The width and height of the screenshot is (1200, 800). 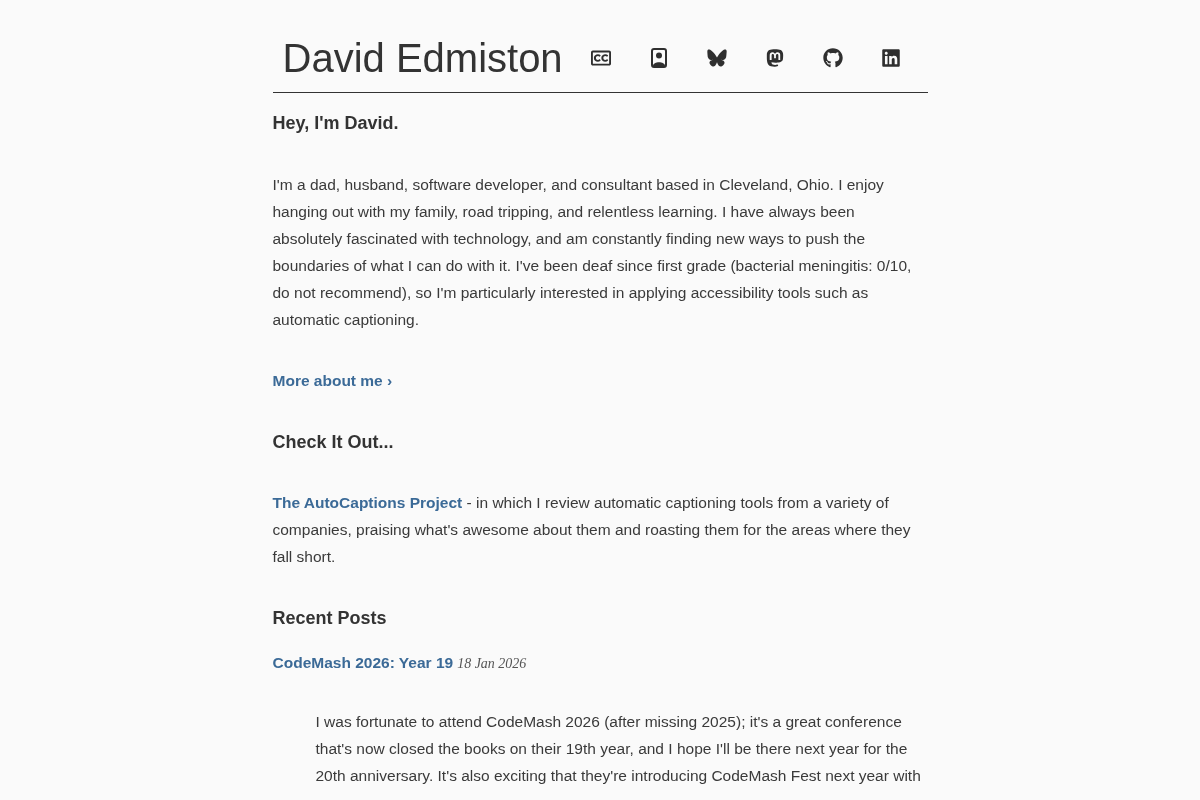 What do you see at coordinates (336, 123) in the screenshot?
I see `section-heading: Hey, I'm David.` at bounding box center [336, 123].